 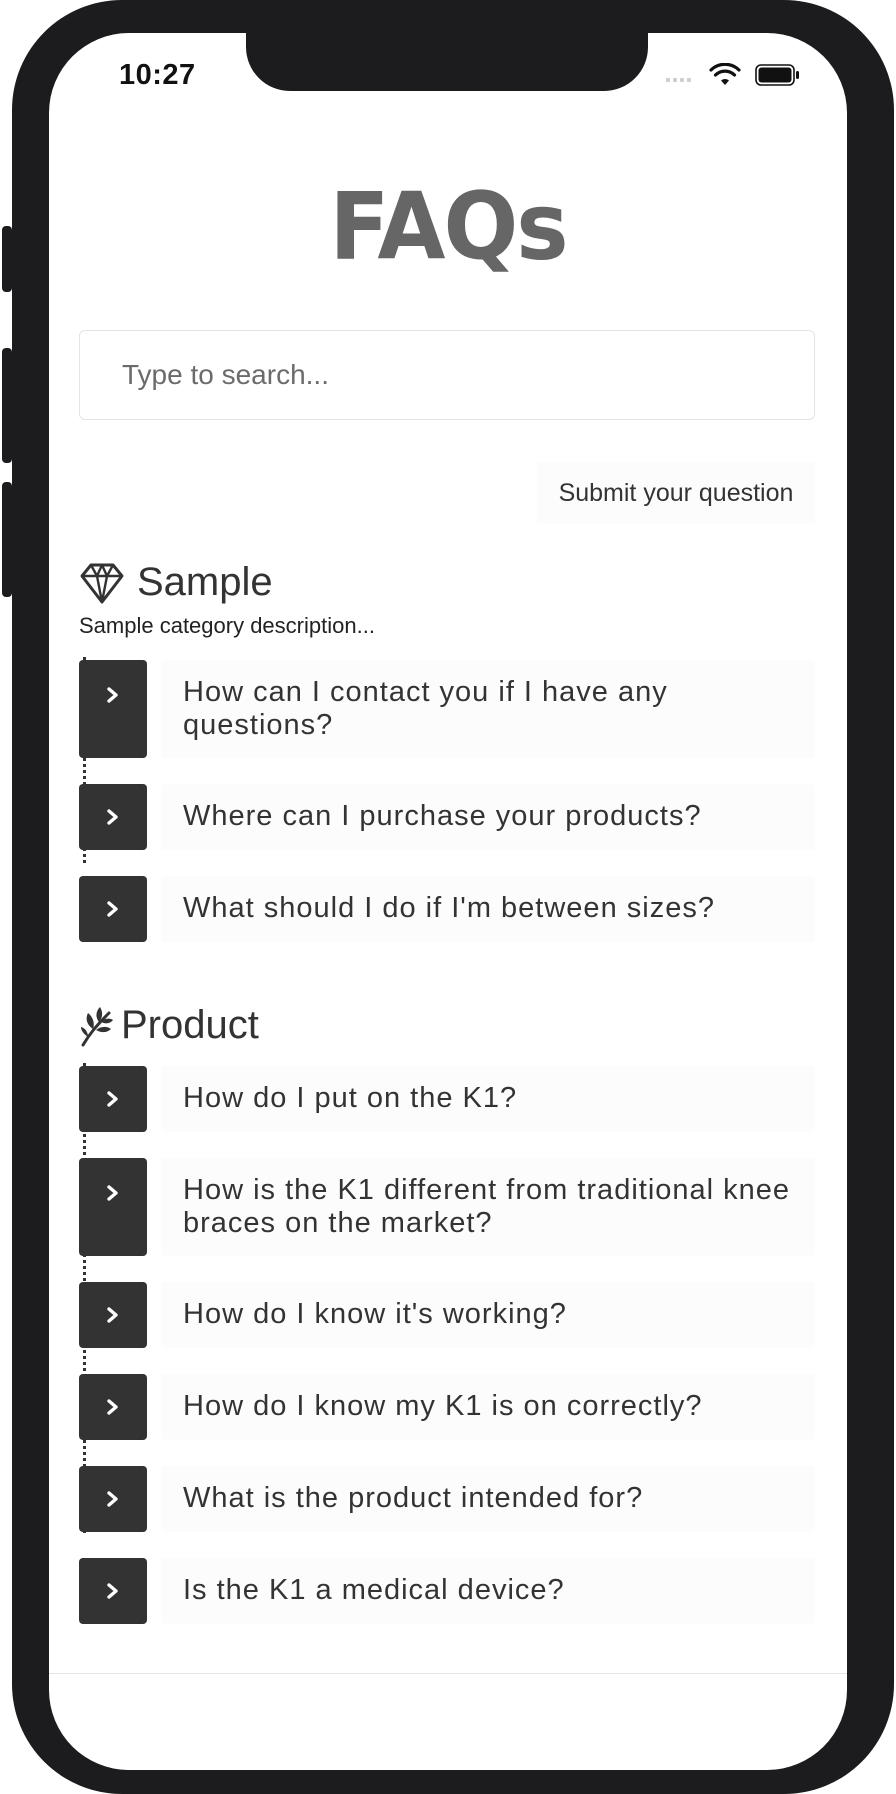 What do you see at coordinates (448, 226) in the screenshot?
I see `page-title: FAQs` at bounding box center [448, 226].